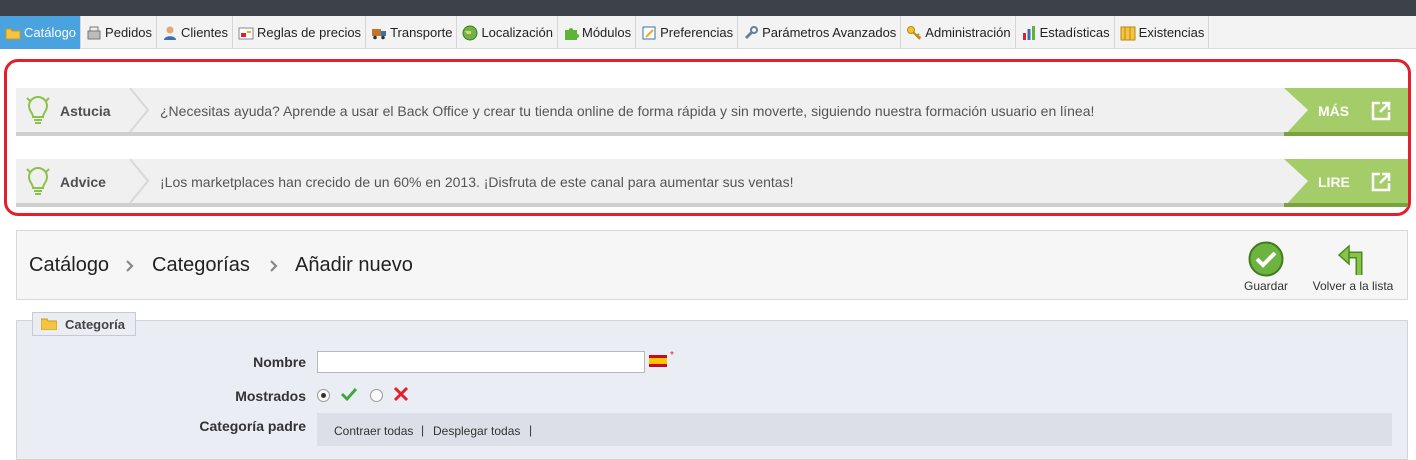 The width and height of the screenshot is (1416, 460). I want to click on globe-icon, so click(470, 33).